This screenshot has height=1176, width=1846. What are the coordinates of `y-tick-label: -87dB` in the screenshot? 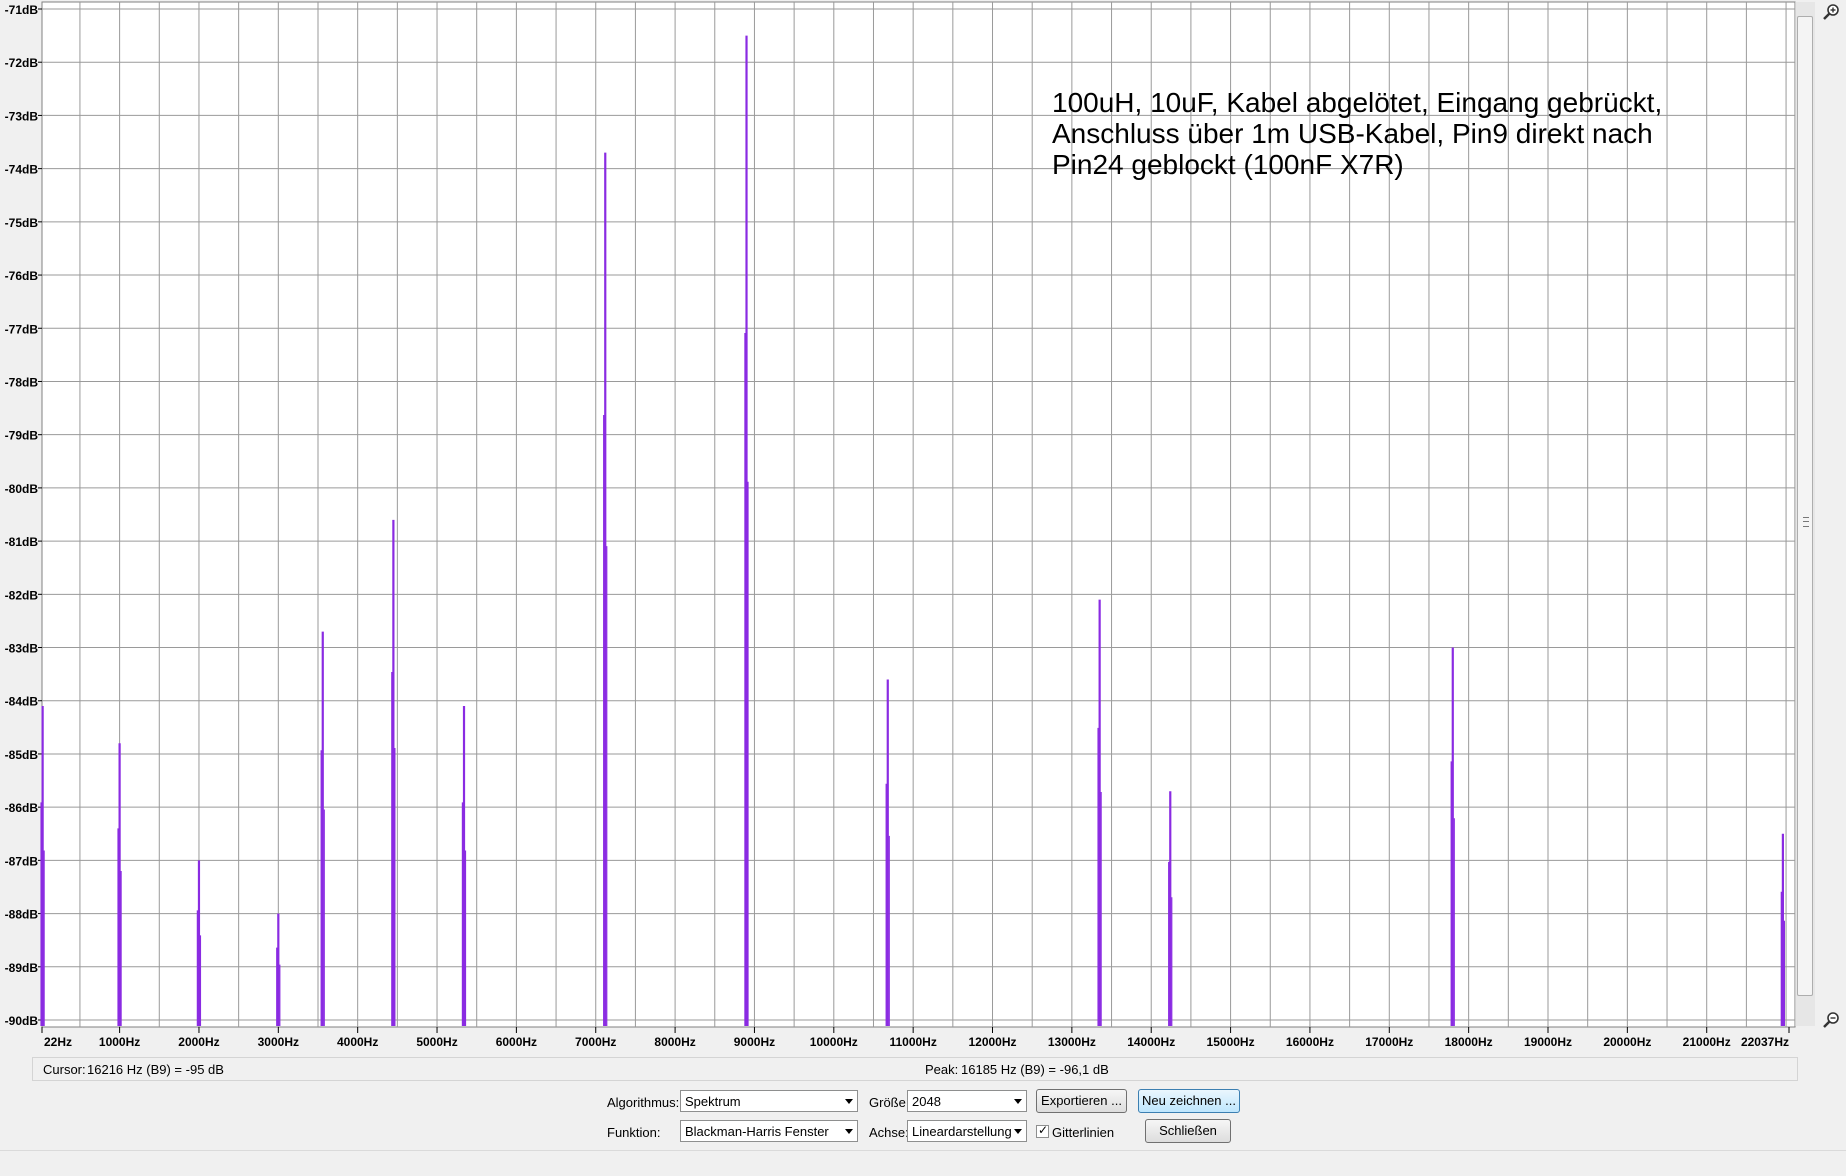 It's located at (22, 861).